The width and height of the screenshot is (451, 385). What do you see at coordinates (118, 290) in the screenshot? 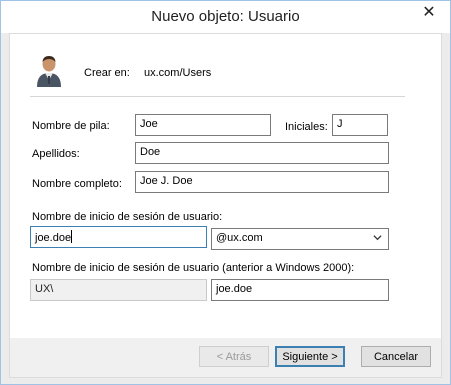
I see `legacy-domain-field: UX\` at bounding box center [118, 290].